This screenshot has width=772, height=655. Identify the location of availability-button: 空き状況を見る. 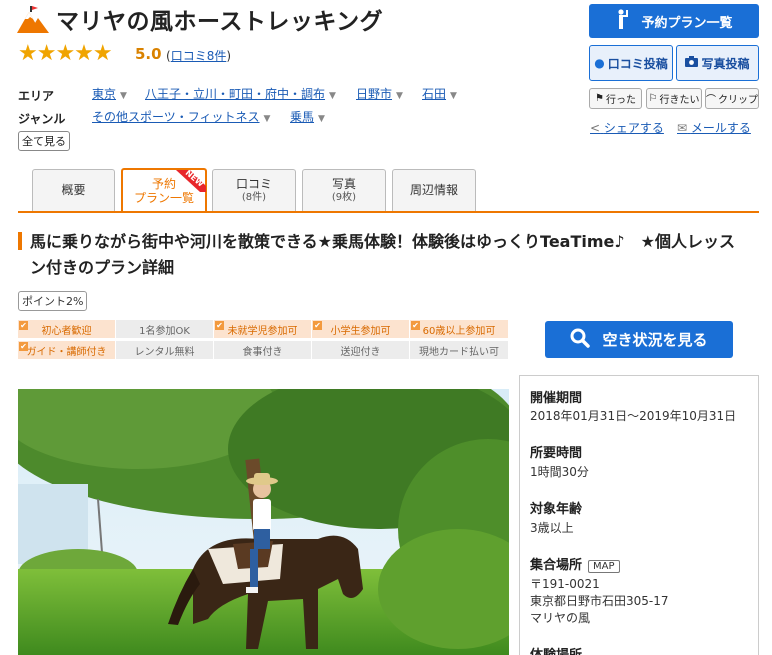
(639, 339).